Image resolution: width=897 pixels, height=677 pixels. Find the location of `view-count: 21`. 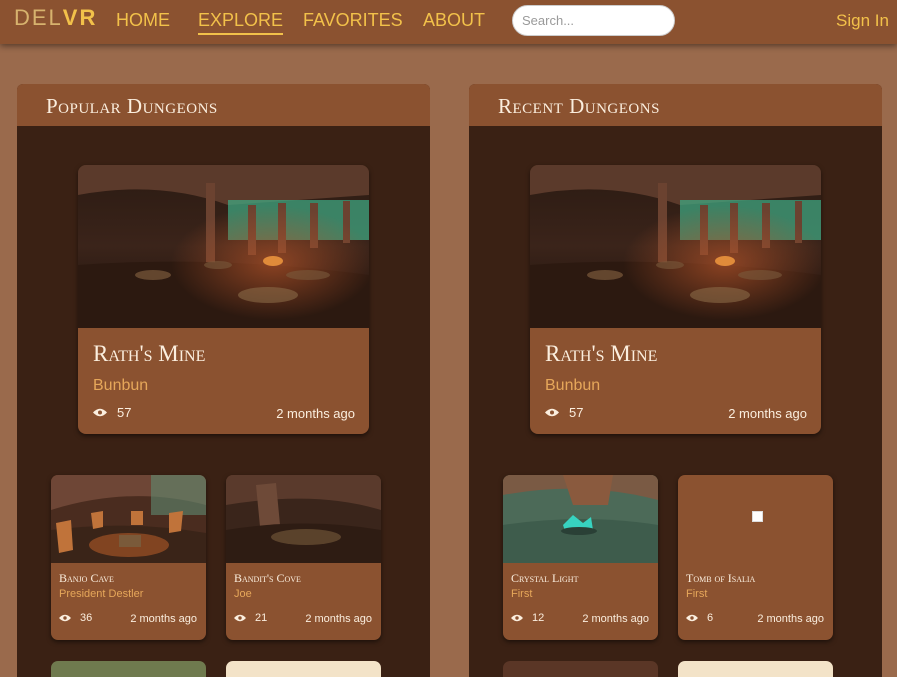

view-count: 21 is located at coordinates (250, 618).